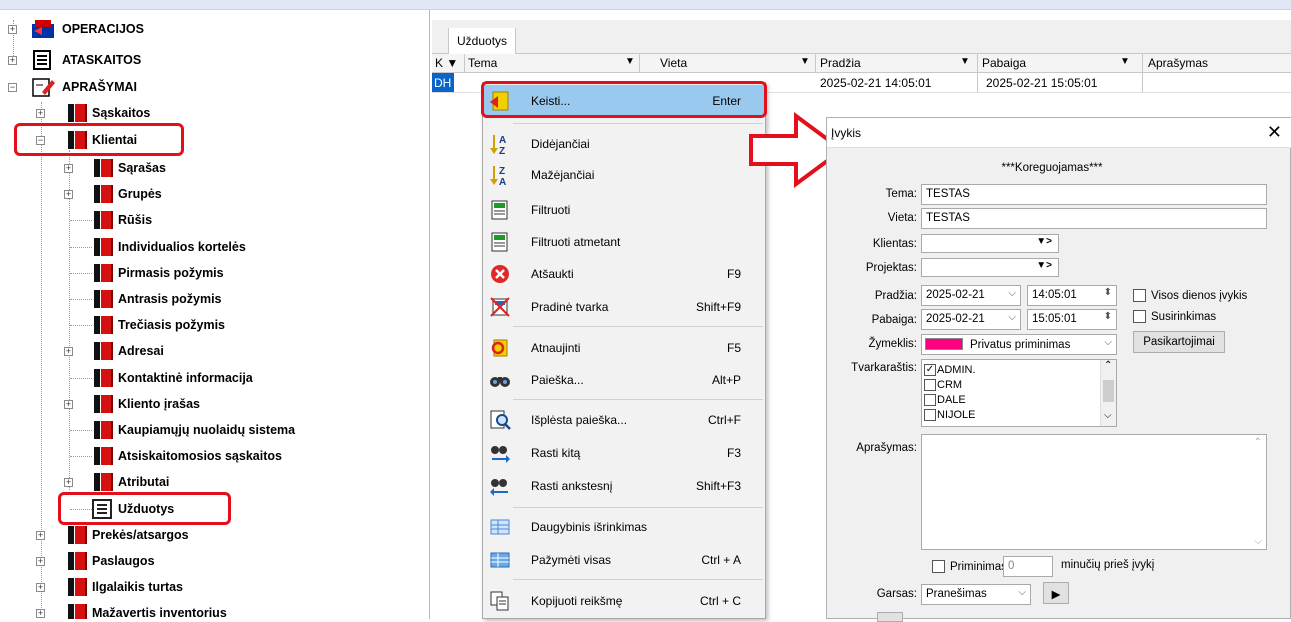 This screenshot has height=622, width=1291. What do you see at coordinates (971, 295) in the screenshot?
I see `pradzia-date-input: 2025-02-21 ⌵` at bounding box center [971, 295].